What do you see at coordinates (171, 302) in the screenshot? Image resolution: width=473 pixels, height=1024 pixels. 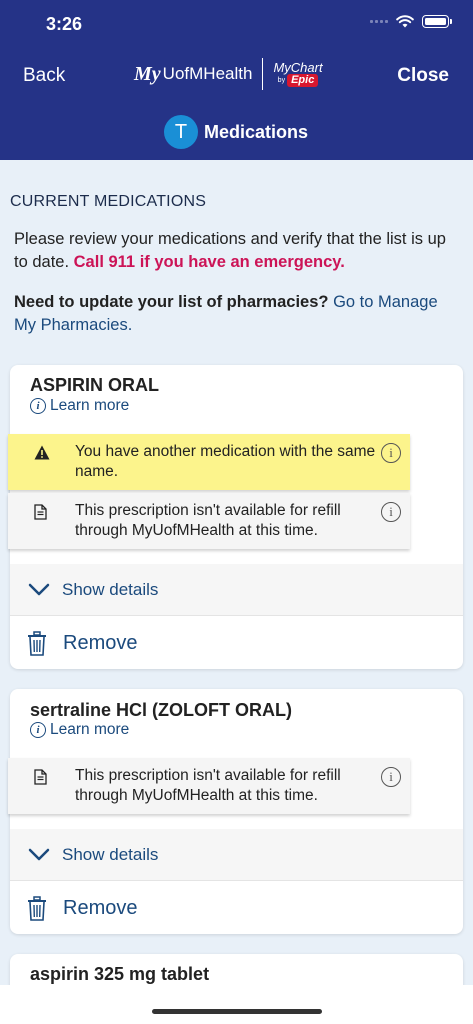 I see `pharmacy-question: Need to update your list of pharmacies?` at bounding box center [171, 302].